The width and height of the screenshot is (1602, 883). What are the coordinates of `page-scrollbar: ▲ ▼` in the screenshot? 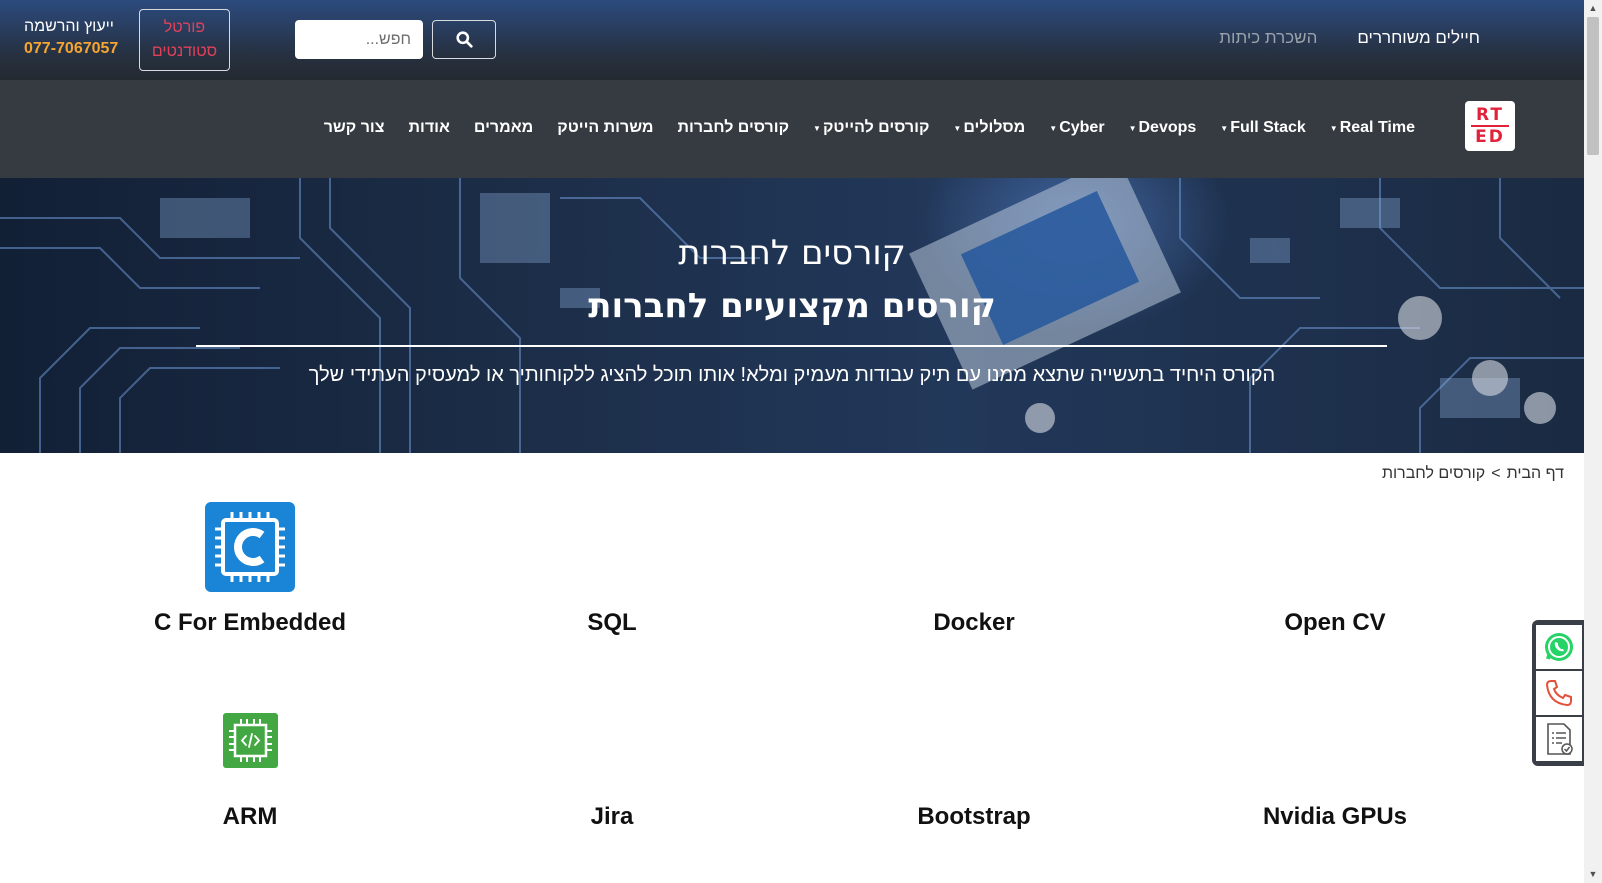 It's located at (1593, 441).